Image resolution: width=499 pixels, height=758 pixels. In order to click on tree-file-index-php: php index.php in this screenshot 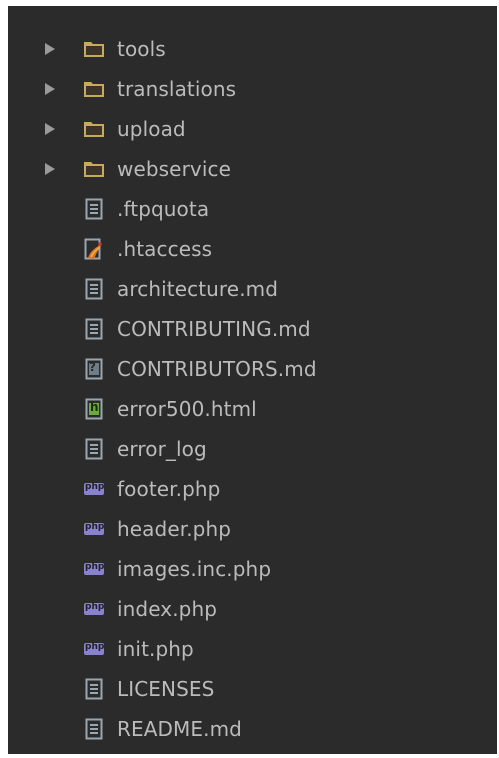, I will do `click(252, 609)`.